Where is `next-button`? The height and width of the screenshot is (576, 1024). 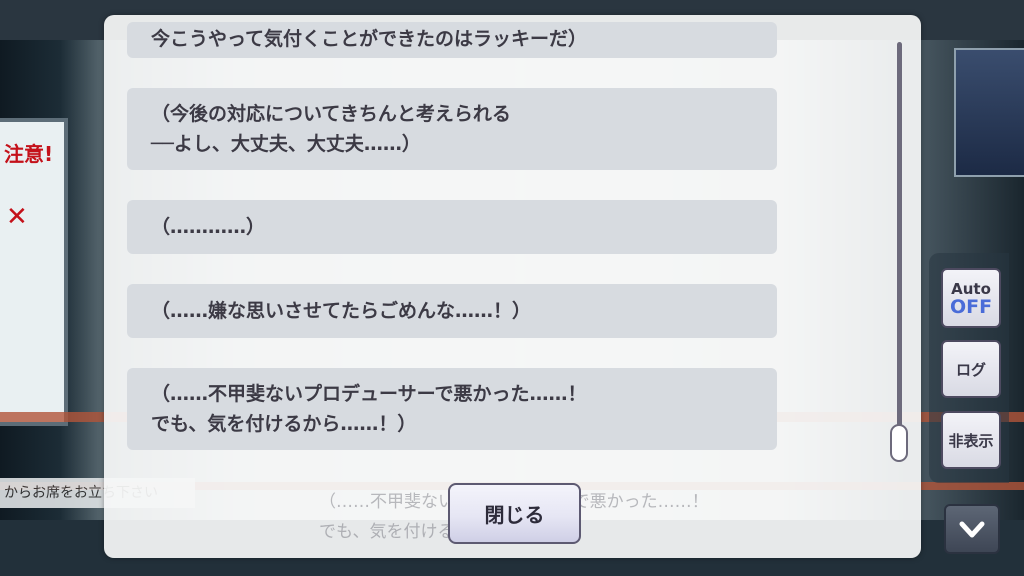
next-button is located at coordinates (972, 529).